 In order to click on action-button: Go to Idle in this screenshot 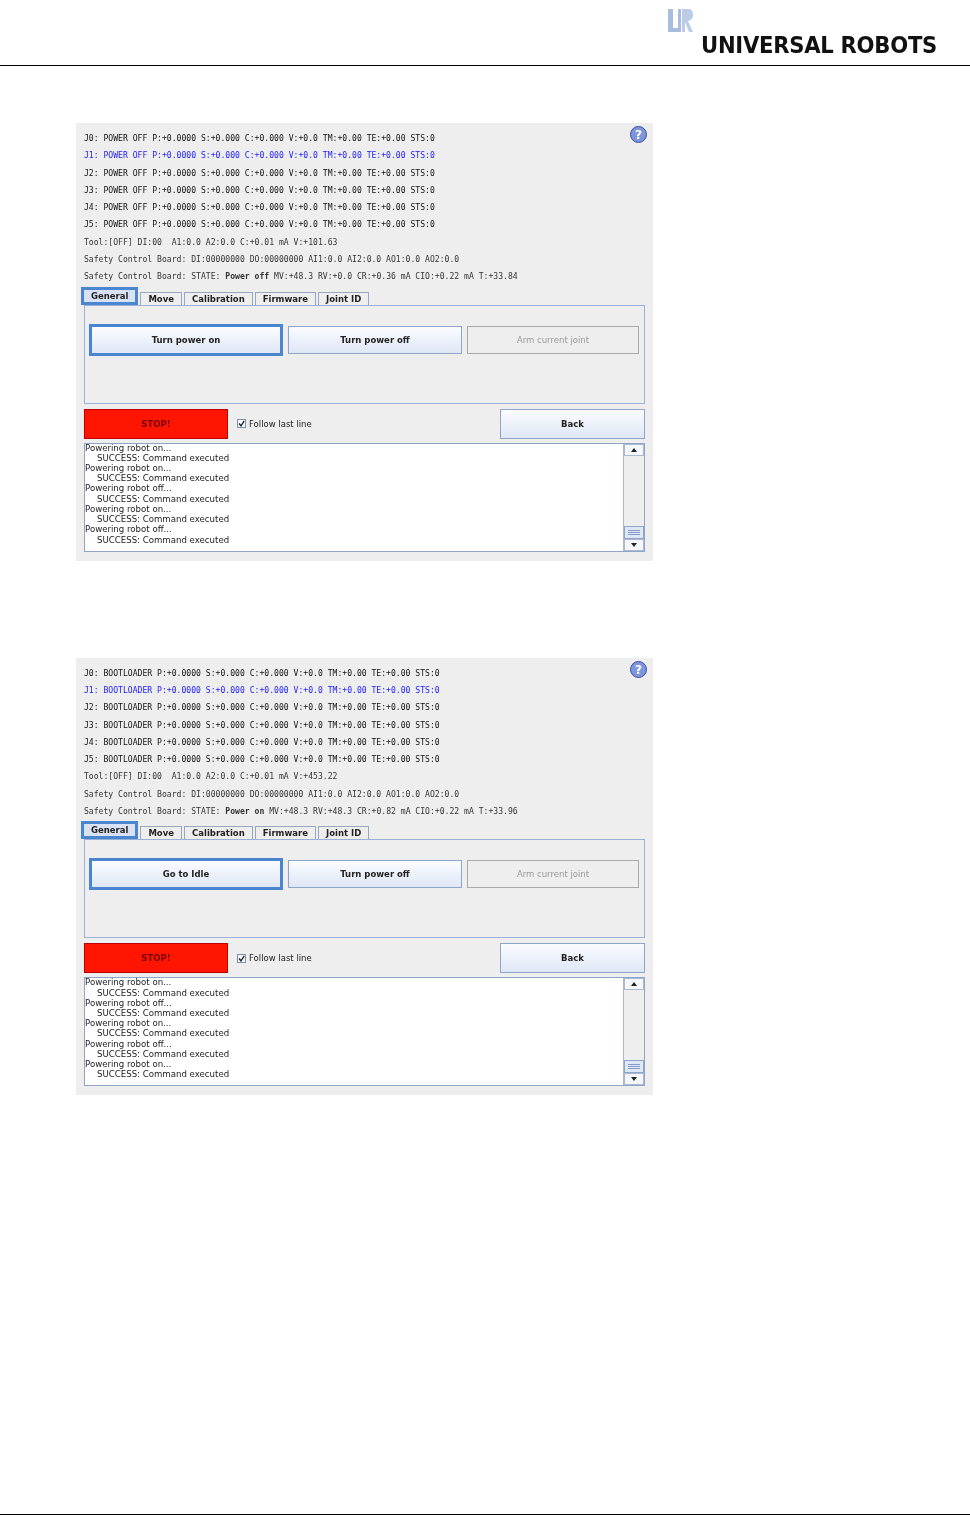, I will do `click(186, 874)`.